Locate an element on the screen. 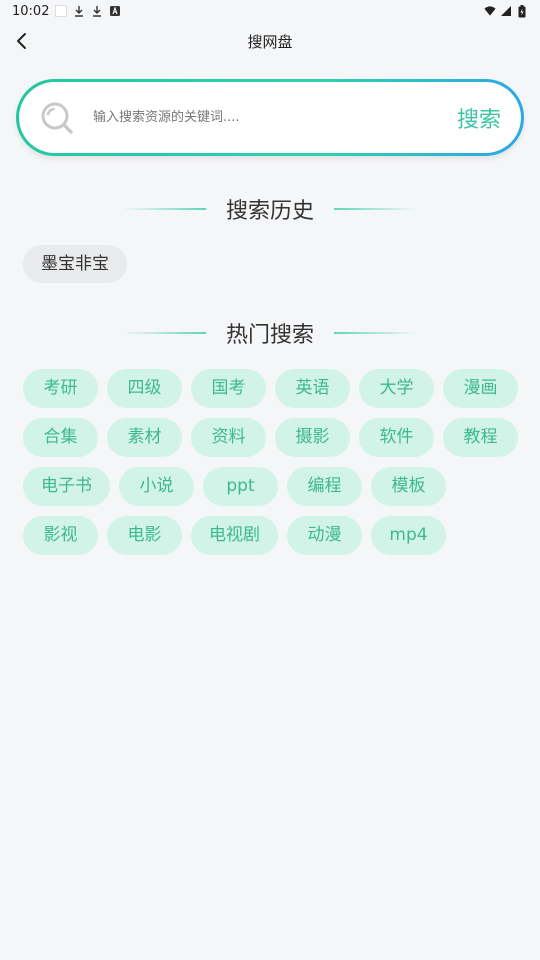 The height and width of the screenshot is (960, 540). status-bar: 10:02 is located at coordinates (270, 11).